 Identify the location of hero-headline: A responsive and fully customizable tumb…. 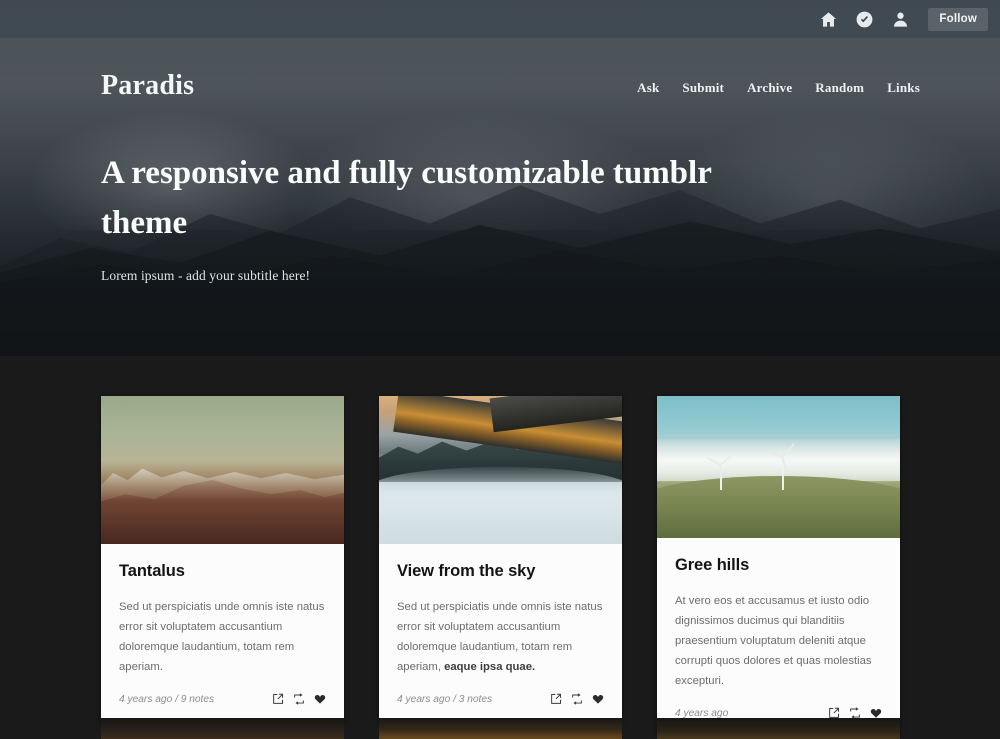
(406, 198).